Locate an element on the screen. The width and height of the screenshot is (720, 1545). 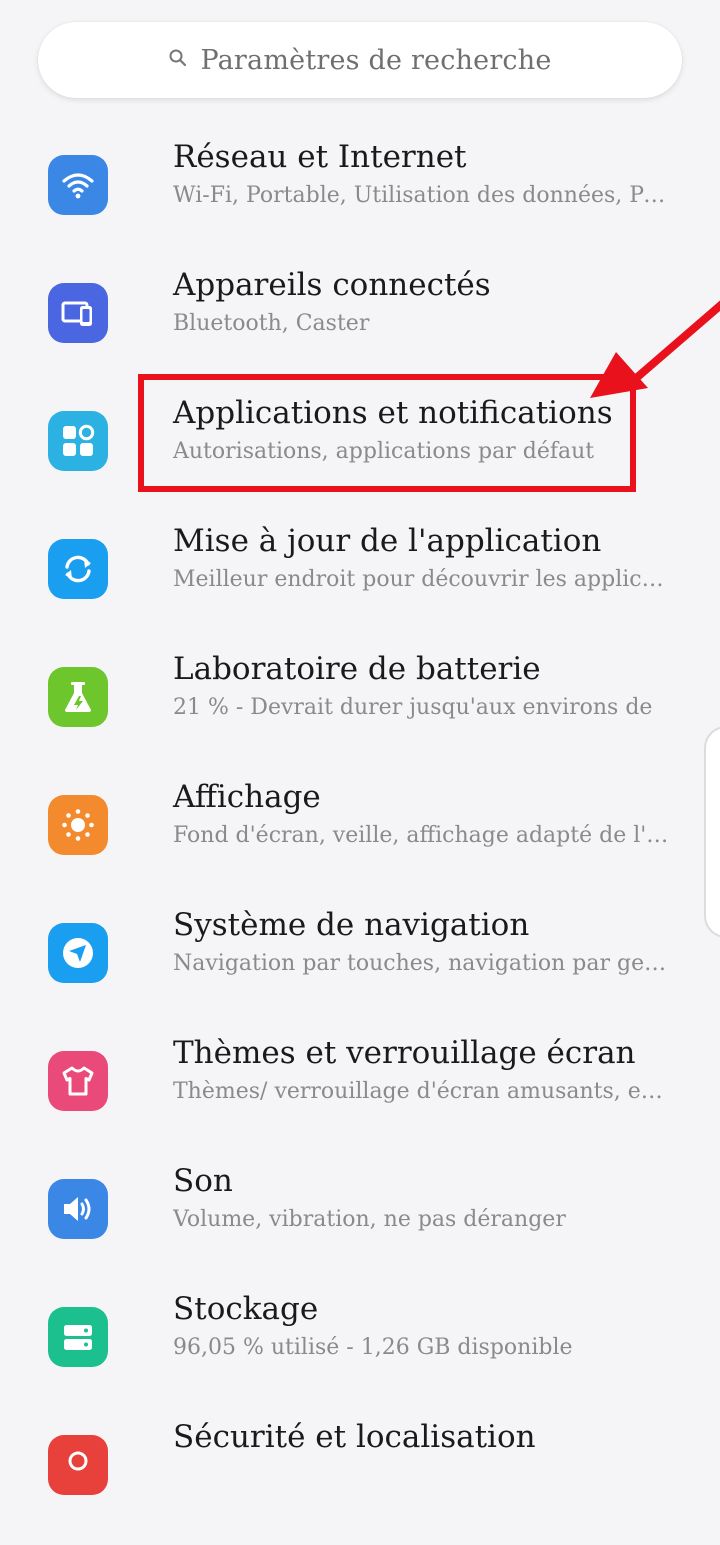
security-icon is located at coordinates (78, 1465).